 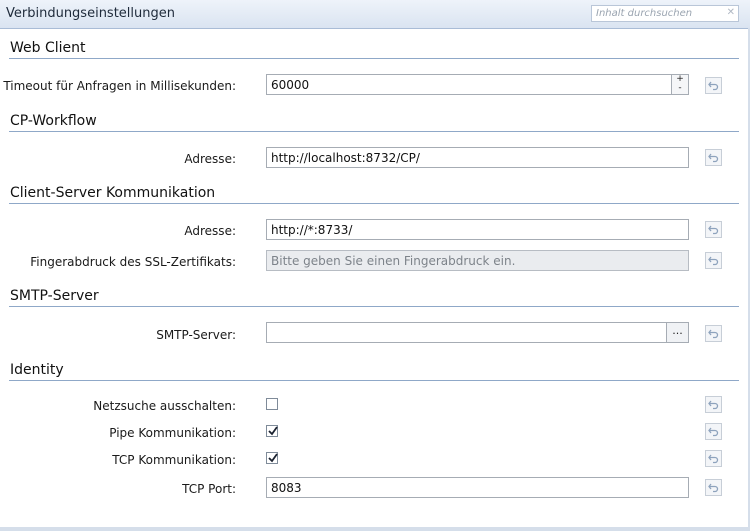 I want to click on netsearch-checkbox, so click(x=272, y=404).